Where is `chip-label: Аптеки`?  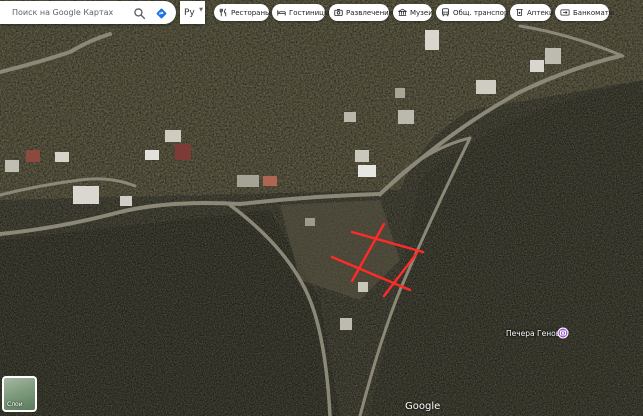 chip-label: Аптеки is located at coordinates (540, 12).